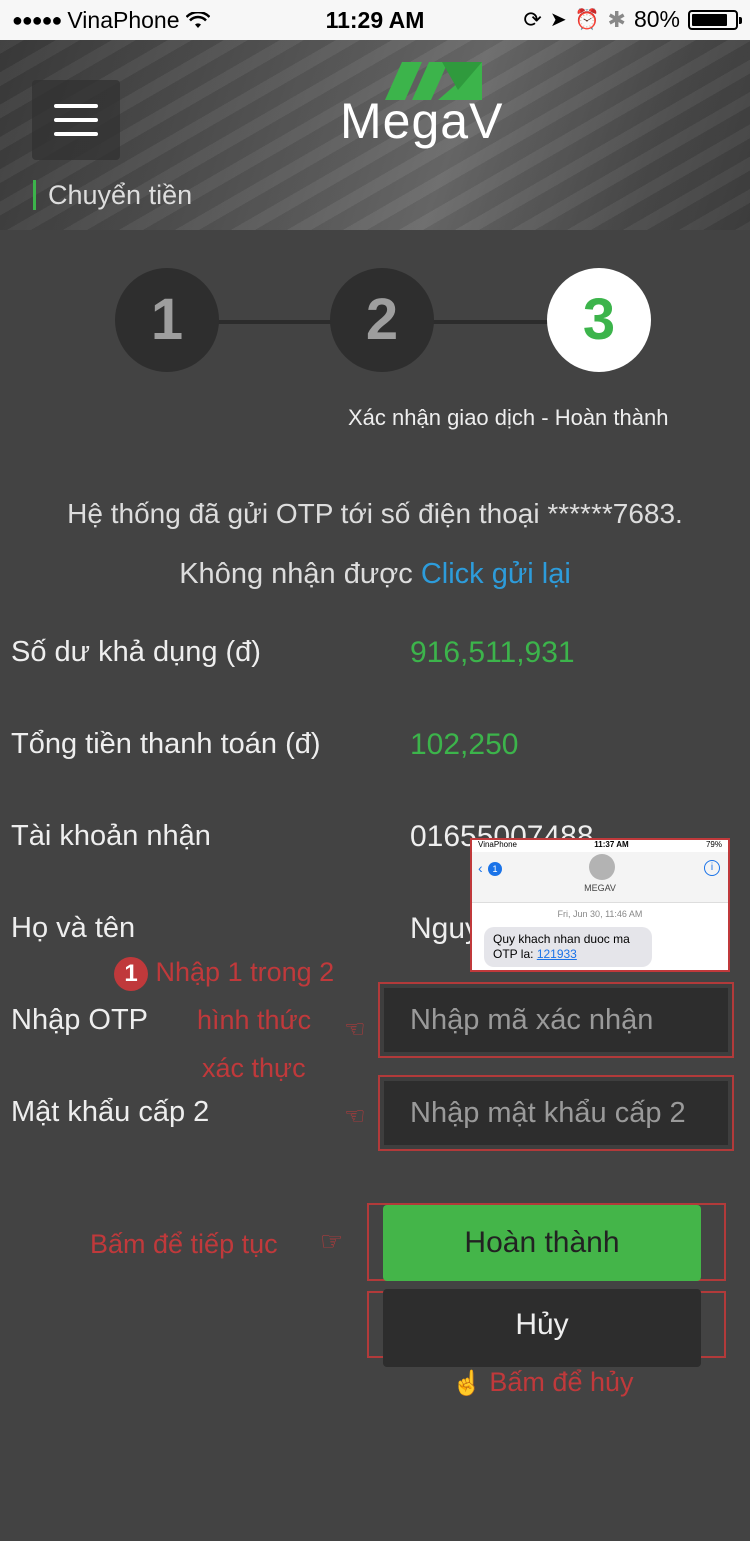  I want to click on cancel-hint-row: ☝ Bấm để hủy, so click(543, 1382).